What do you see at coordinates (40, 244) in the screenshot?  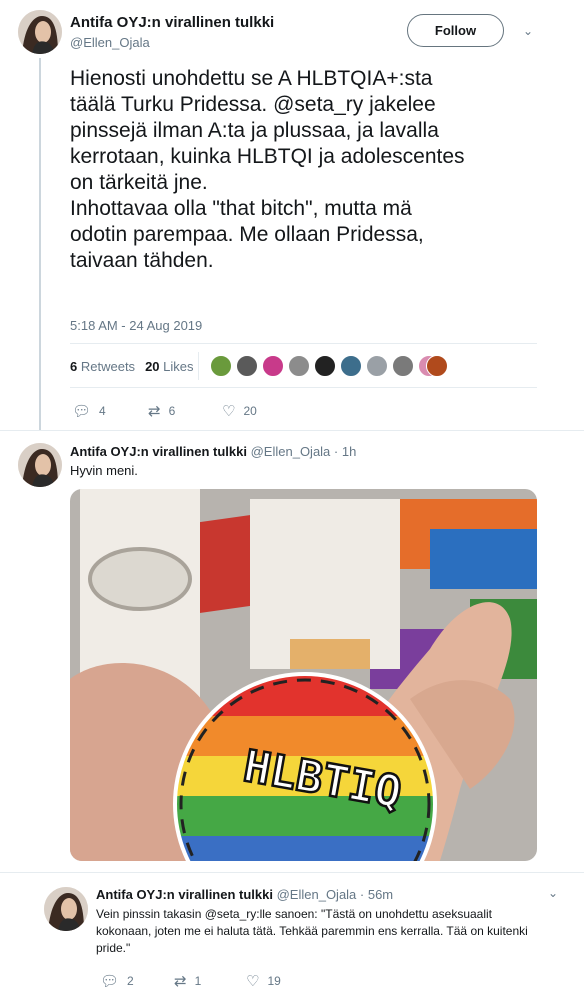 I see `thread-line` at bounding box center [40, 244].